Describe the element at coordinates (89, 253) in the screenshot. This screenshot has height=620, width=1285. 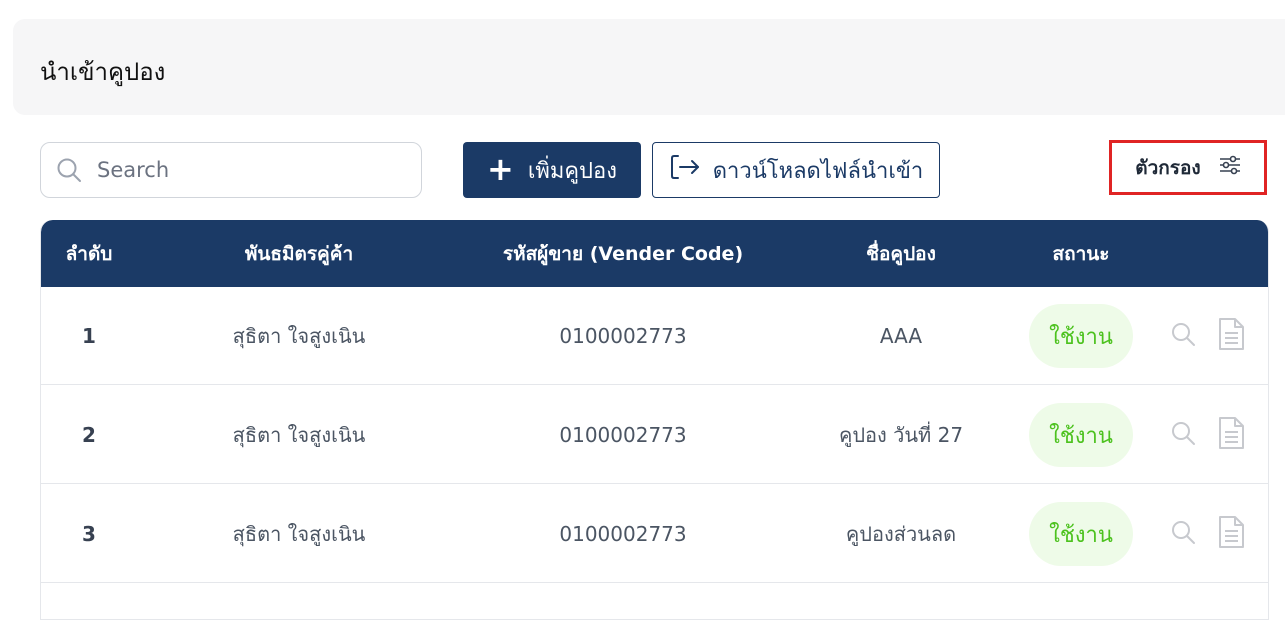
I see `column-header-no: ลำดับ` at that location.